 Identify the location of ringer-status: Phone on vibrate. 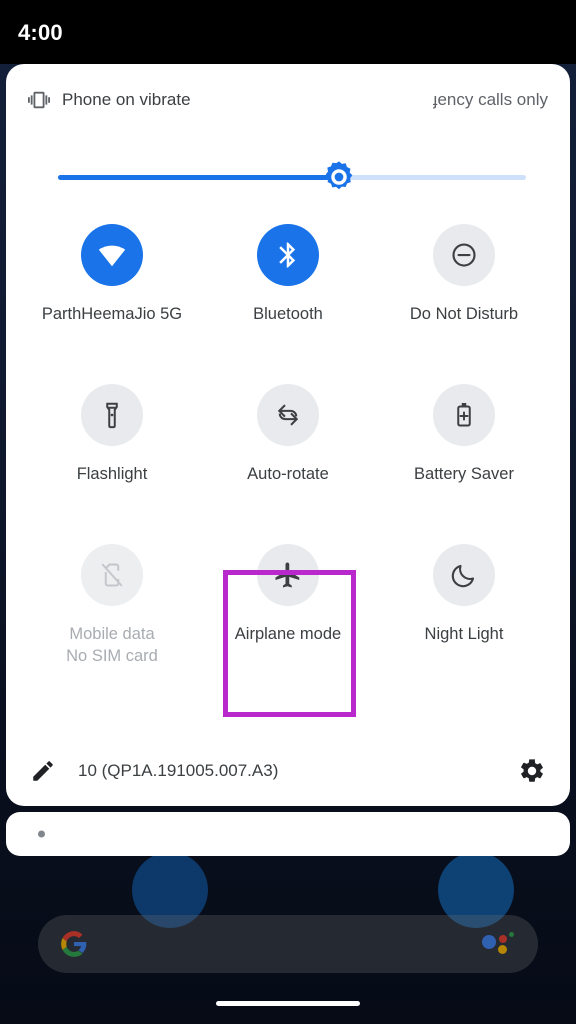
(109, 100).